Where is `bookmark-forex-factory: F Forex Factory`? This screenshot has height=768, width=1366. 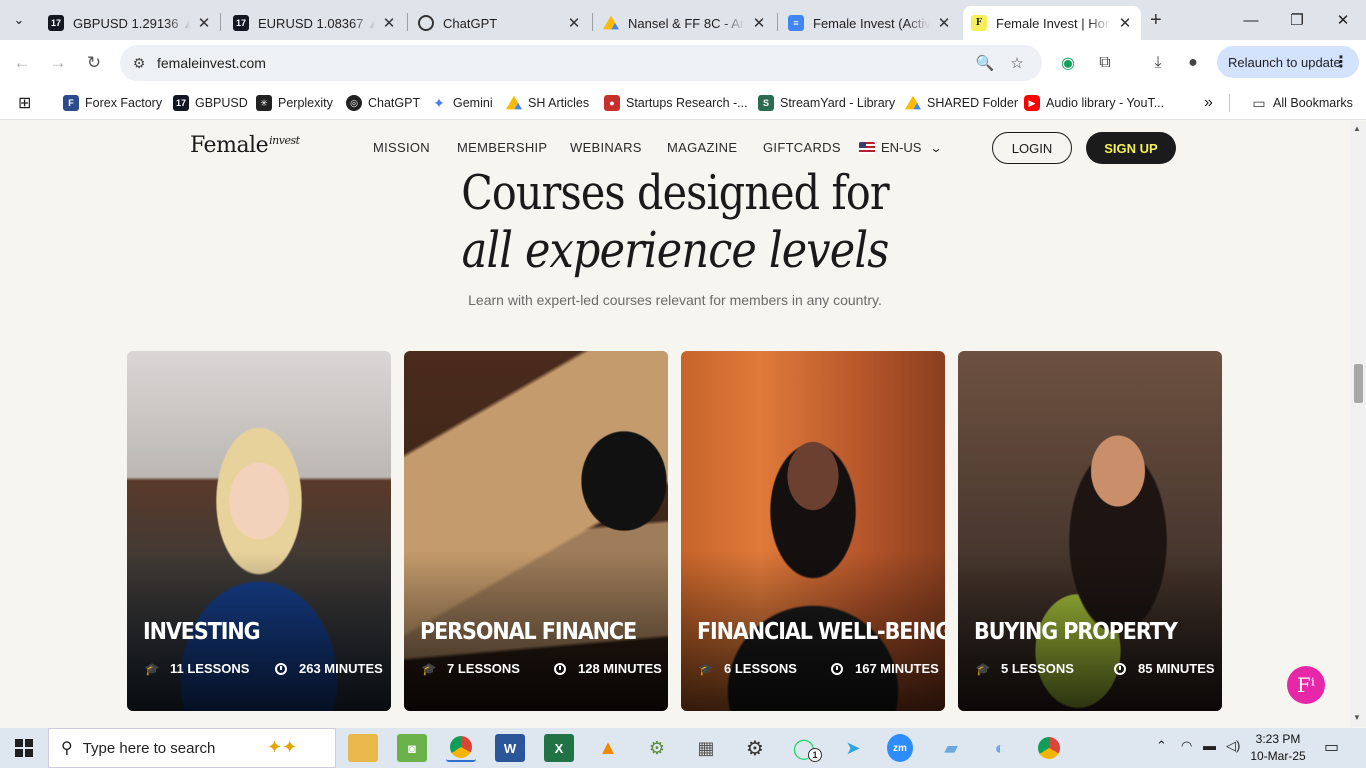 bookmark-forex-factory: F Forex Factory is located at coordinates (112, 103).